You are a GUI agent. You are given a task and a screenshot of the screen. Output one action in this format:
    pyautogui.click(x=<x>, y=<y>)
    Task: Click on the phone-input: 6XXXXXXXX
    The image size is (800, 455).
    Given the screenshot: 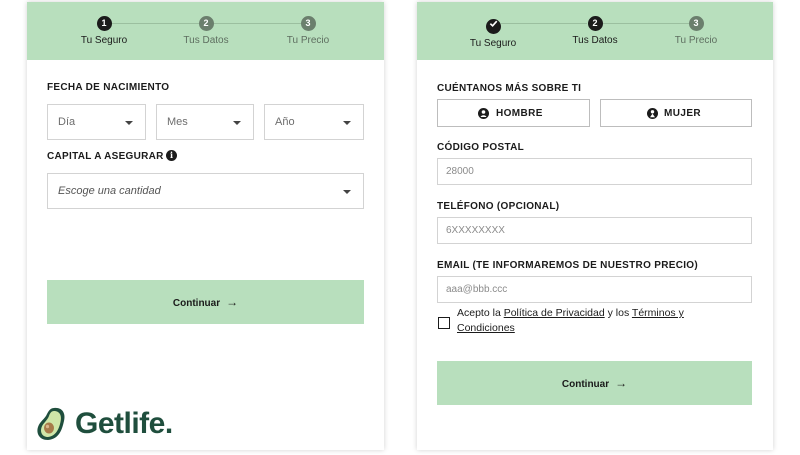 What is the action you would take?
    pyautogui.click(x=594, y=230)
    